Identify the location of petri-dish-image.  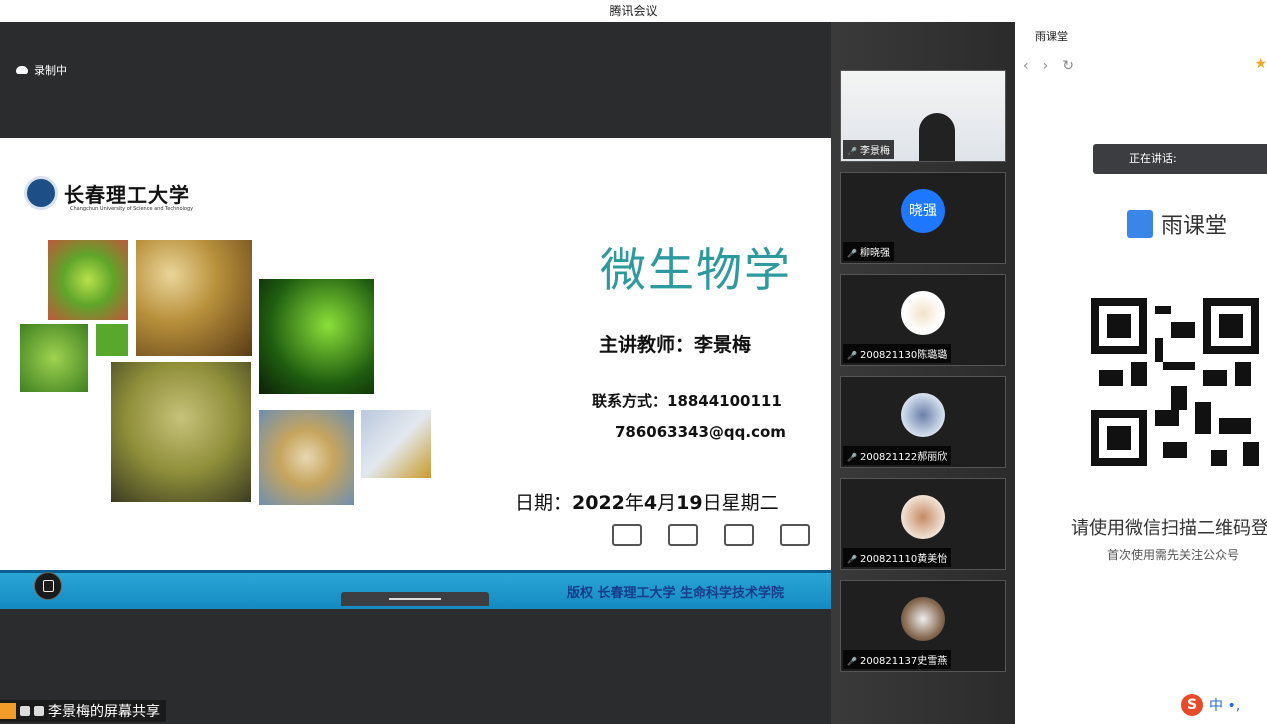
(306, 457).